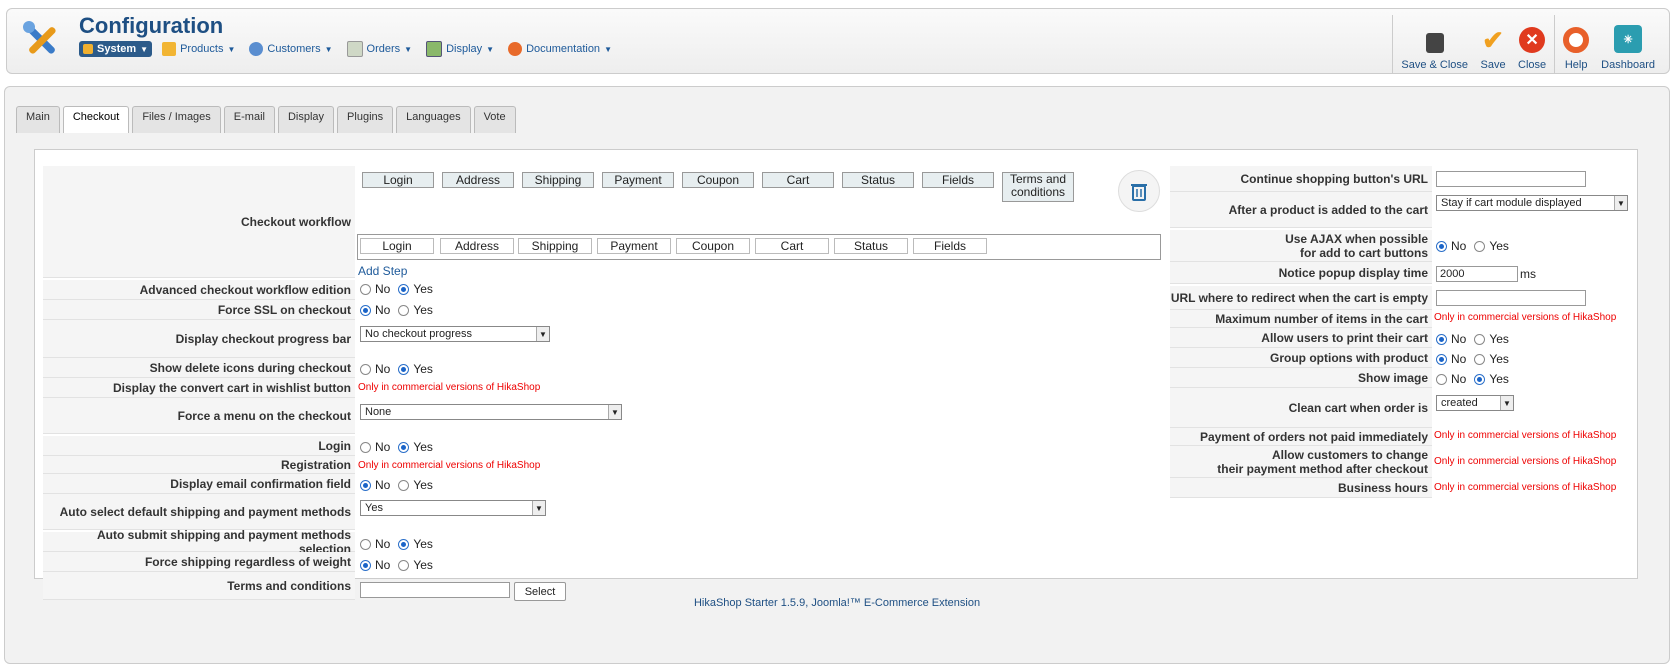 This screenshot has width=1674, height=669. I want to click on terms-label: Terms and conditions, so click(199, 586).